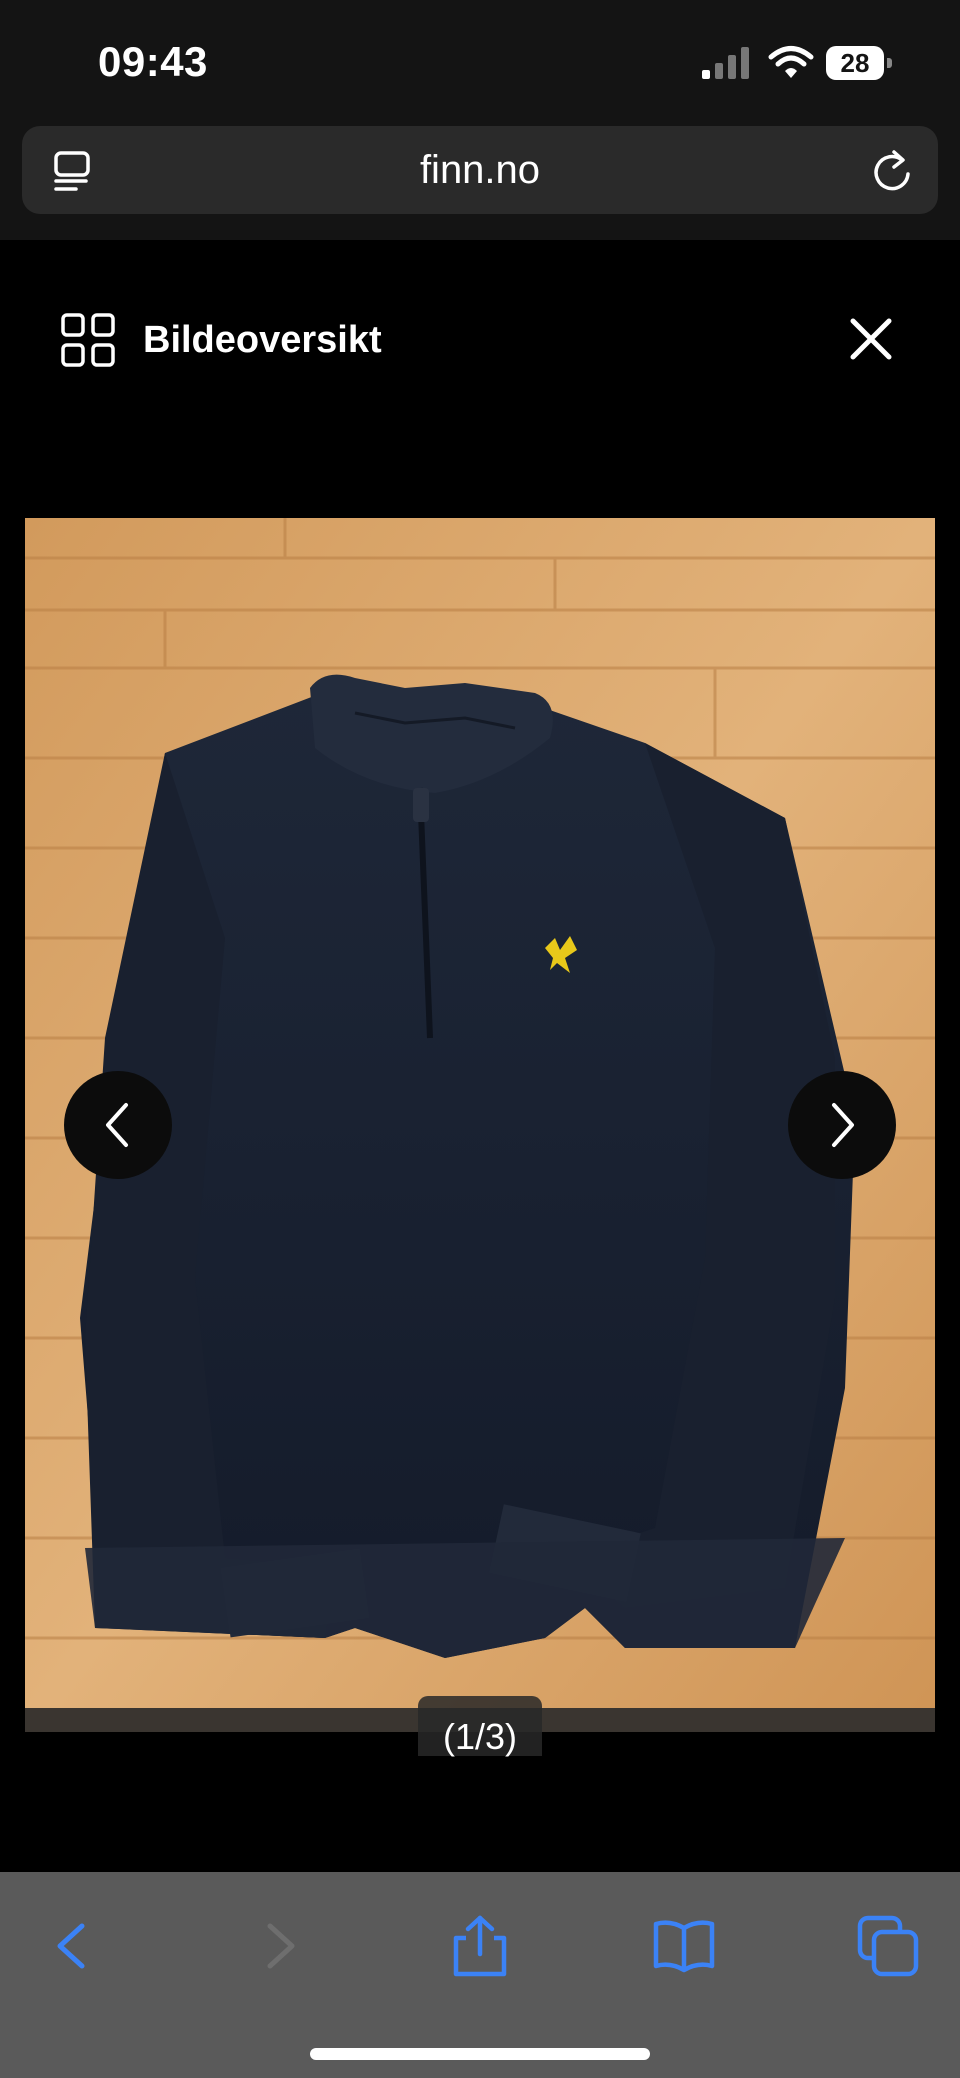 Image resolution: width=960 pixels, height=2078 pixels. Describe the element at coordinates (262, 340) in the screenshot. I see `image-overview-label: Bildeoversikt` at that location.